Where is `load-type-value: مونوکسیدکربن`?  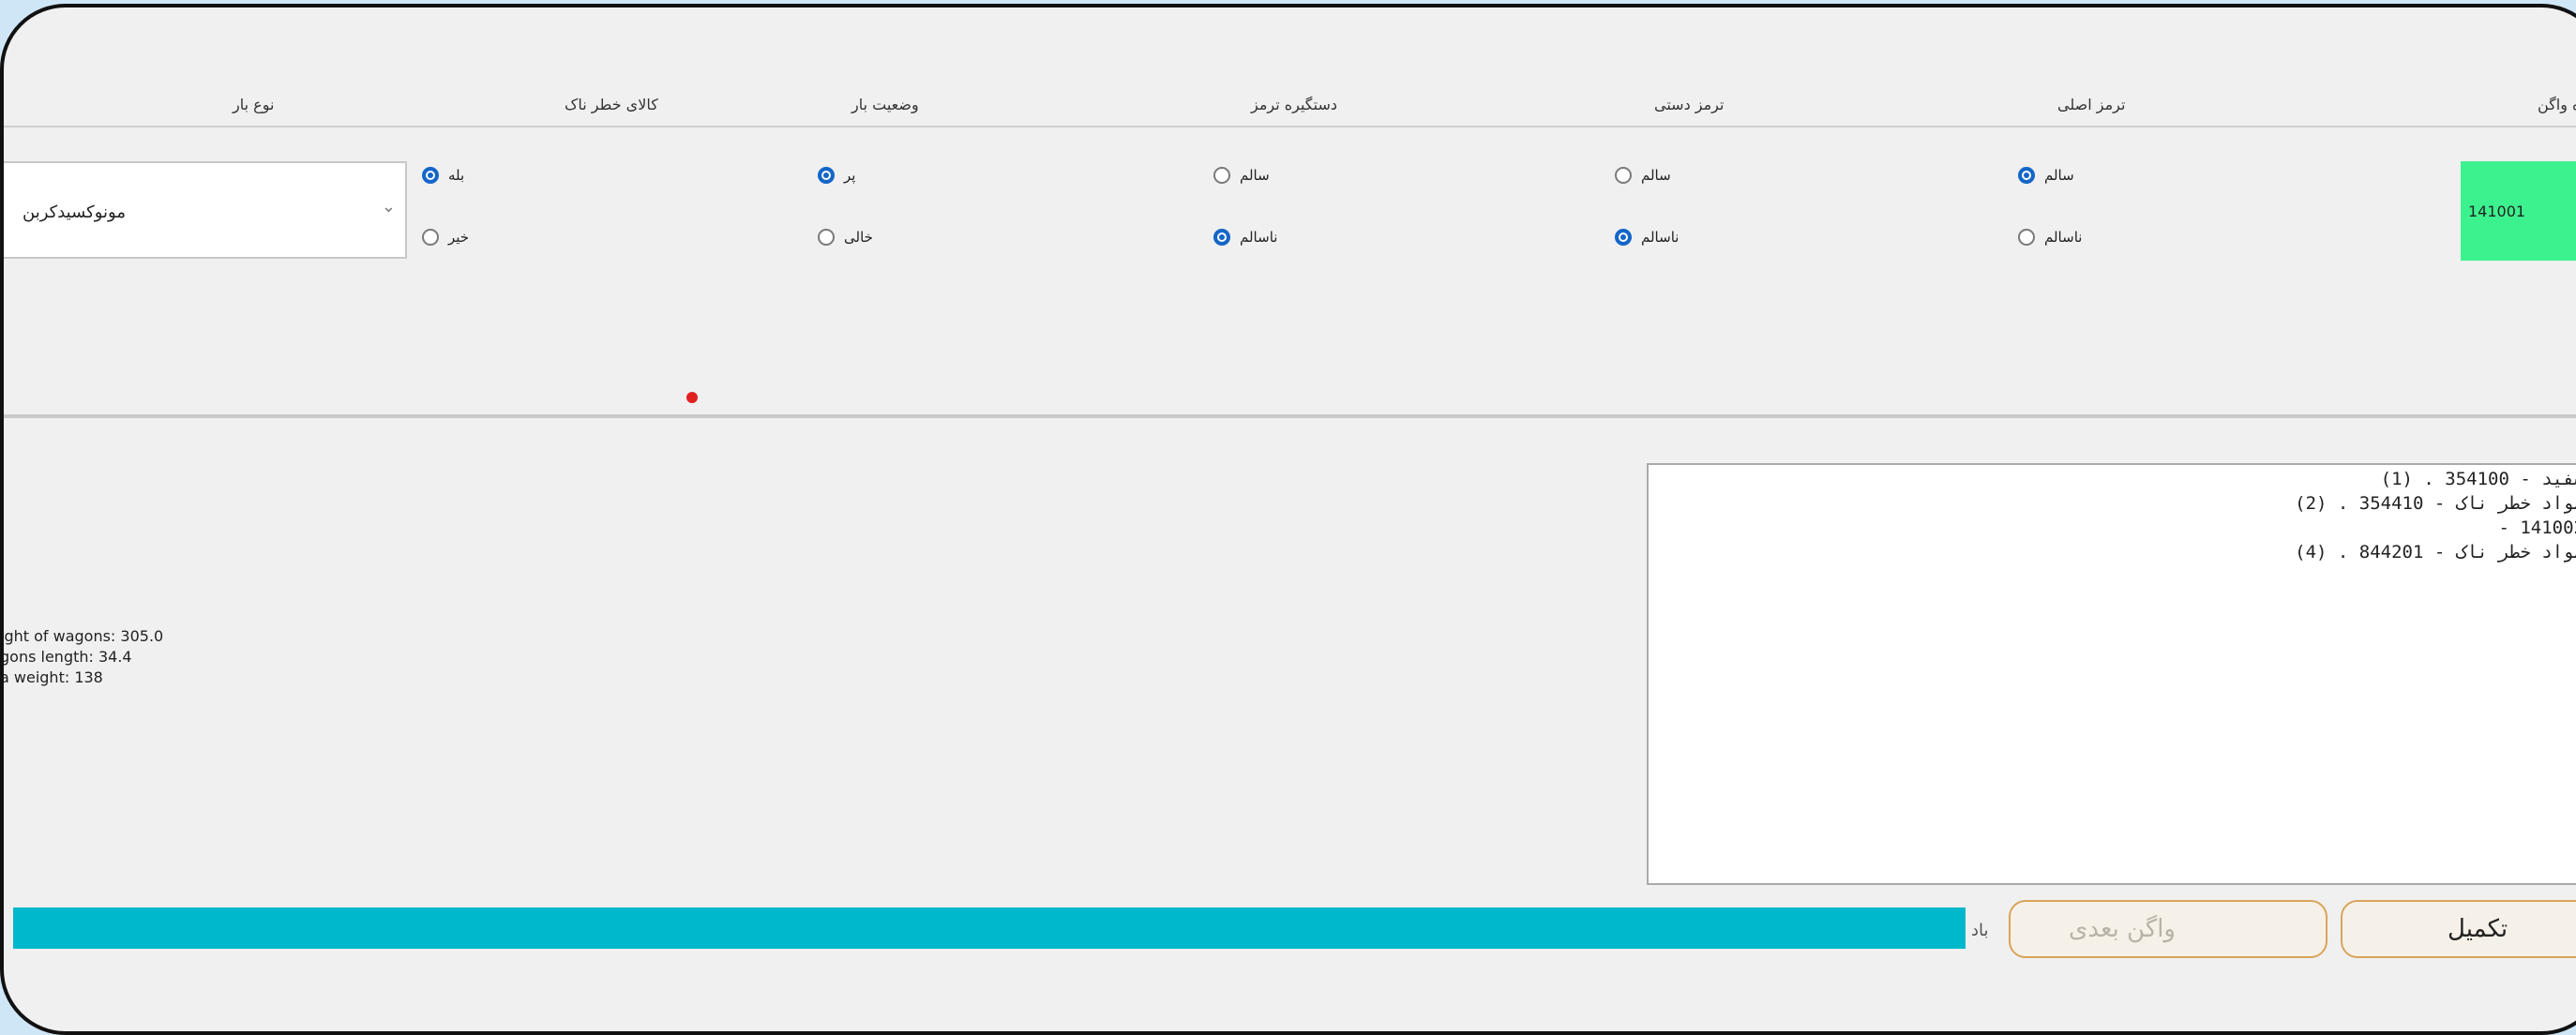
load-type-value: مونوکسیدکربن is located at coordinates (74, 212).